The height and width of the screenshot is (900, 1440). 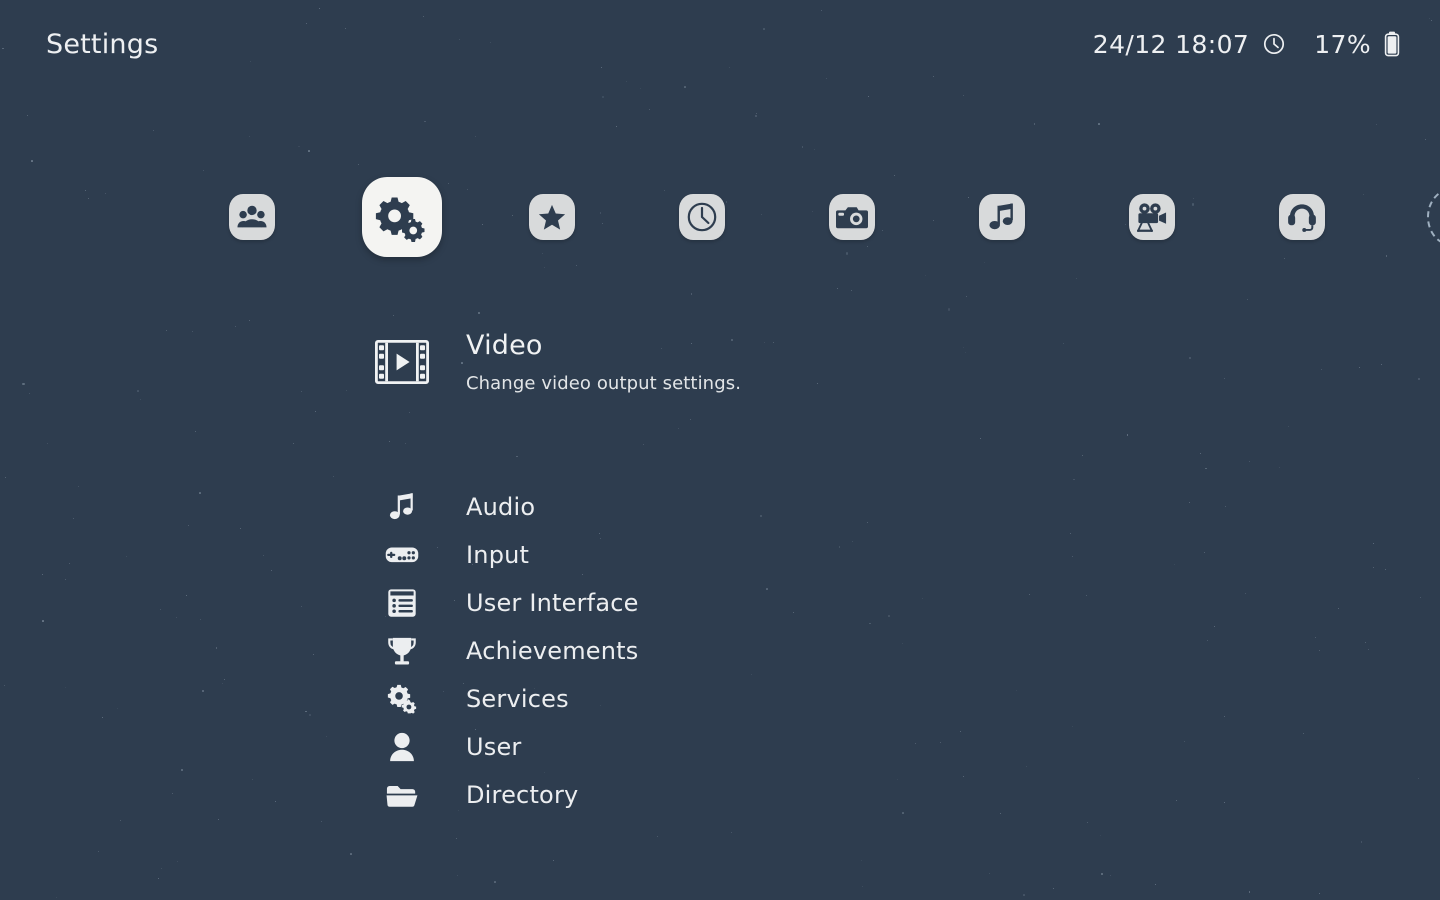 I want to click on film-play-icon, so click(x=402, y=362).